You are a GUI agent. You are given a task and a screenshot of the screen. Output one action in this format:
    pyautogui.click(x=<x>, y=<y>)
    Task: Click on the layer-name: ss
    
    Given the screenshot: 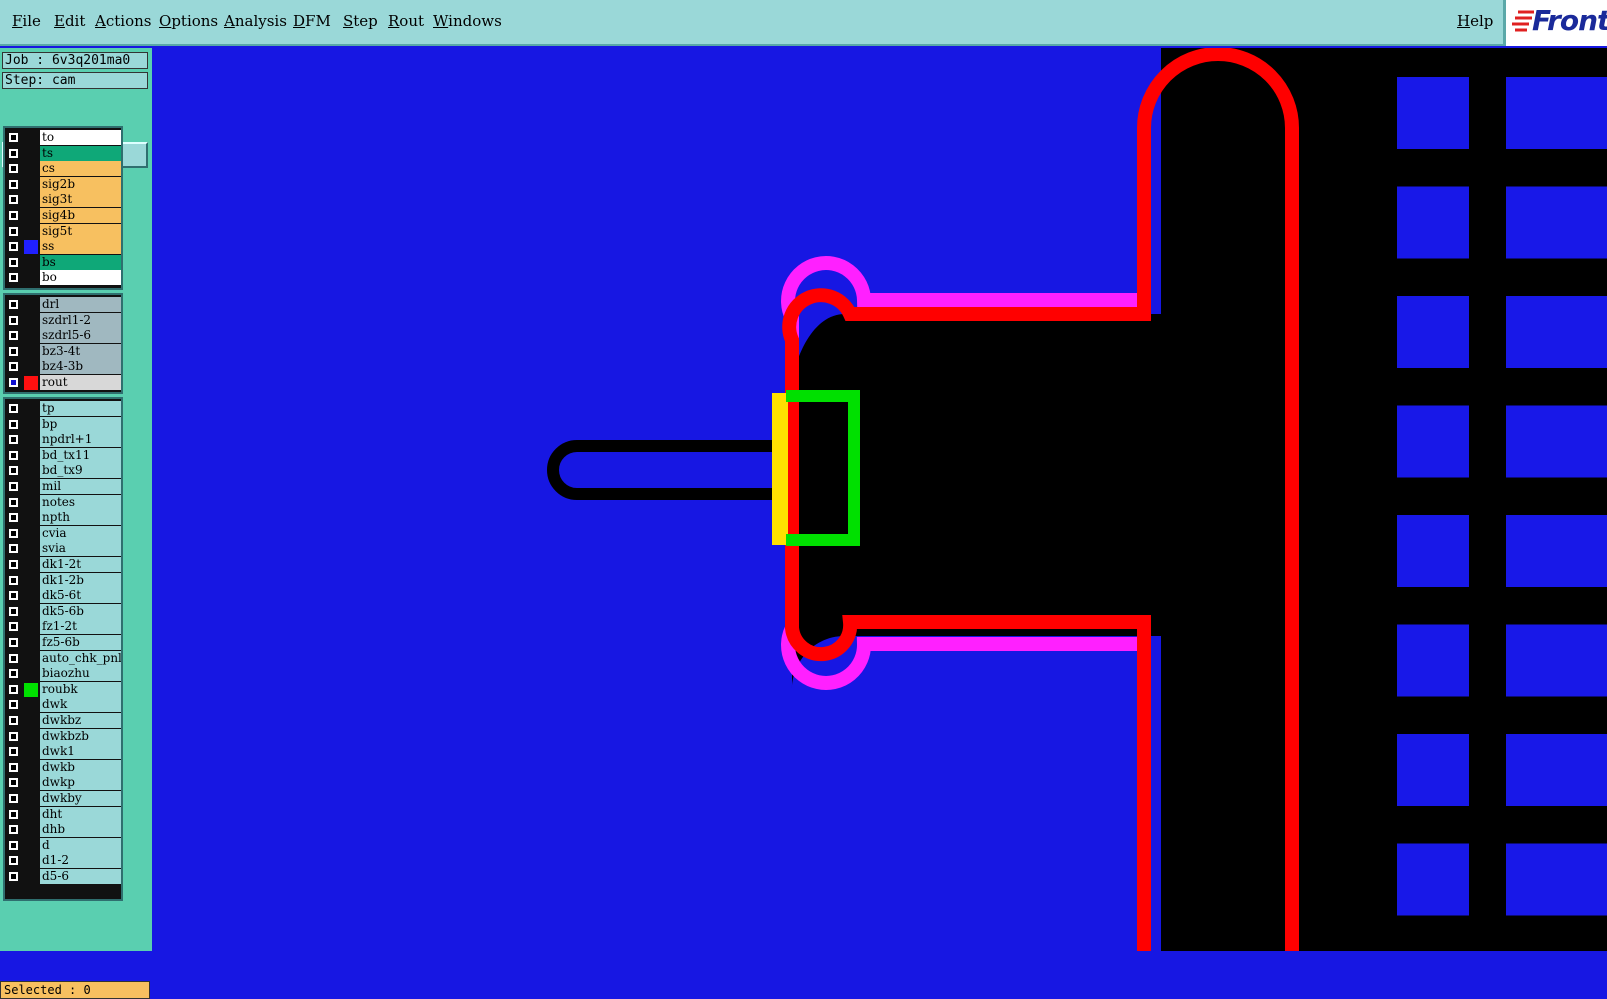 What is the action you would take?
    pyautogui.click(x=80, y=247)
    